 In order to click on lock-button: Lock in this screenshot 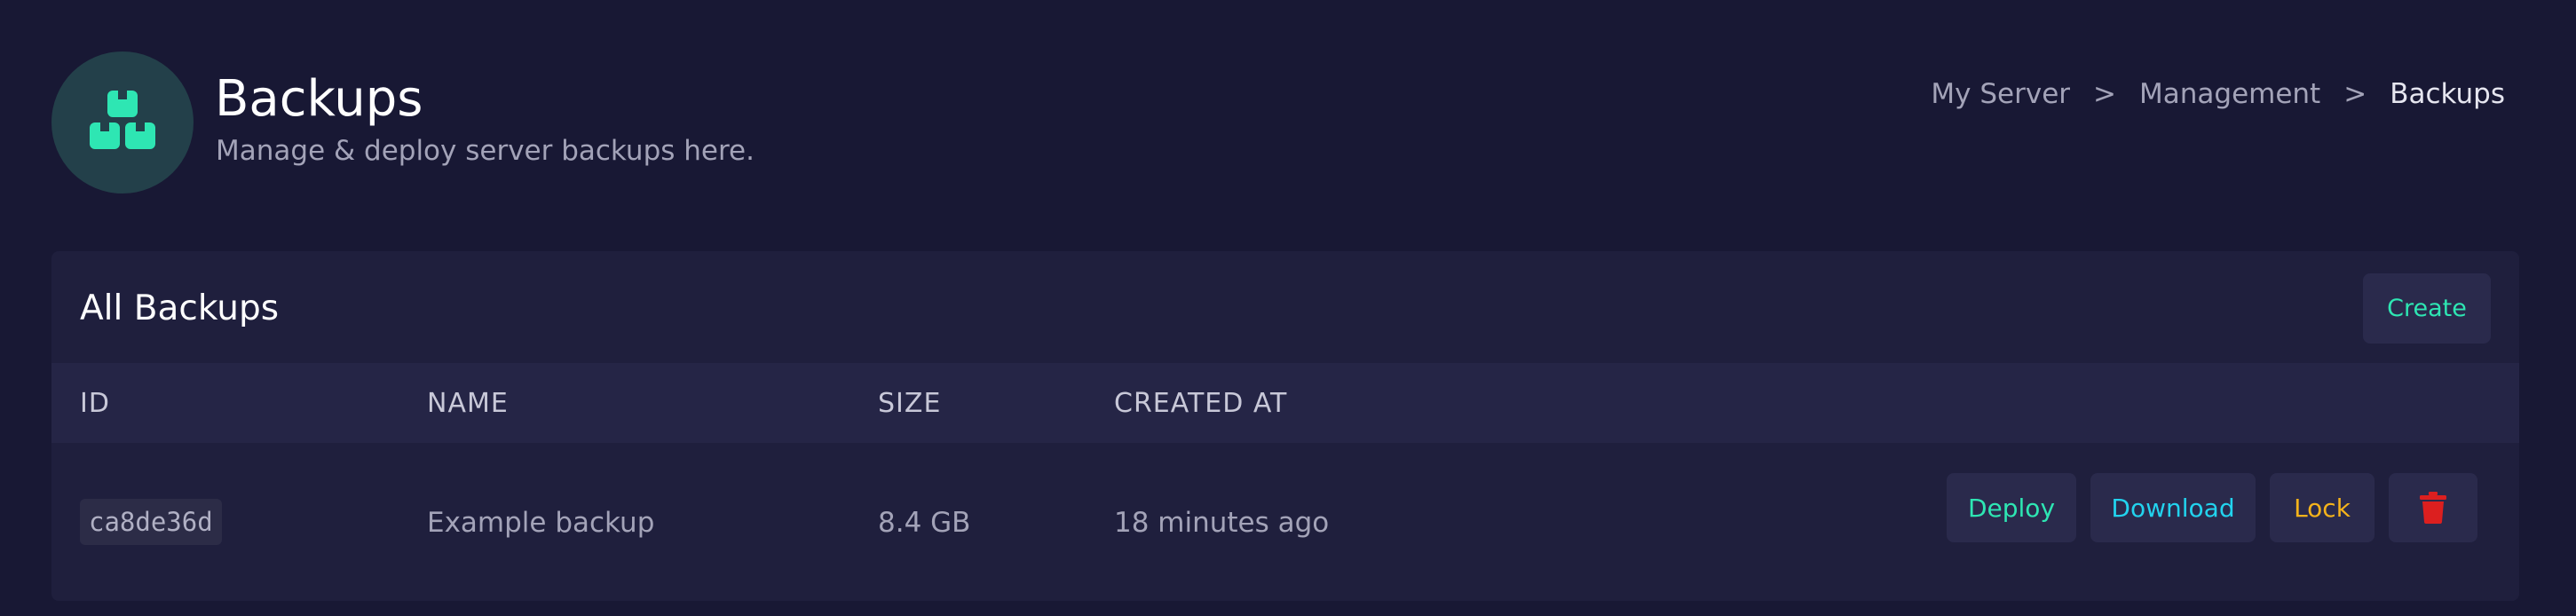, I will do `click(2322, 507)`.